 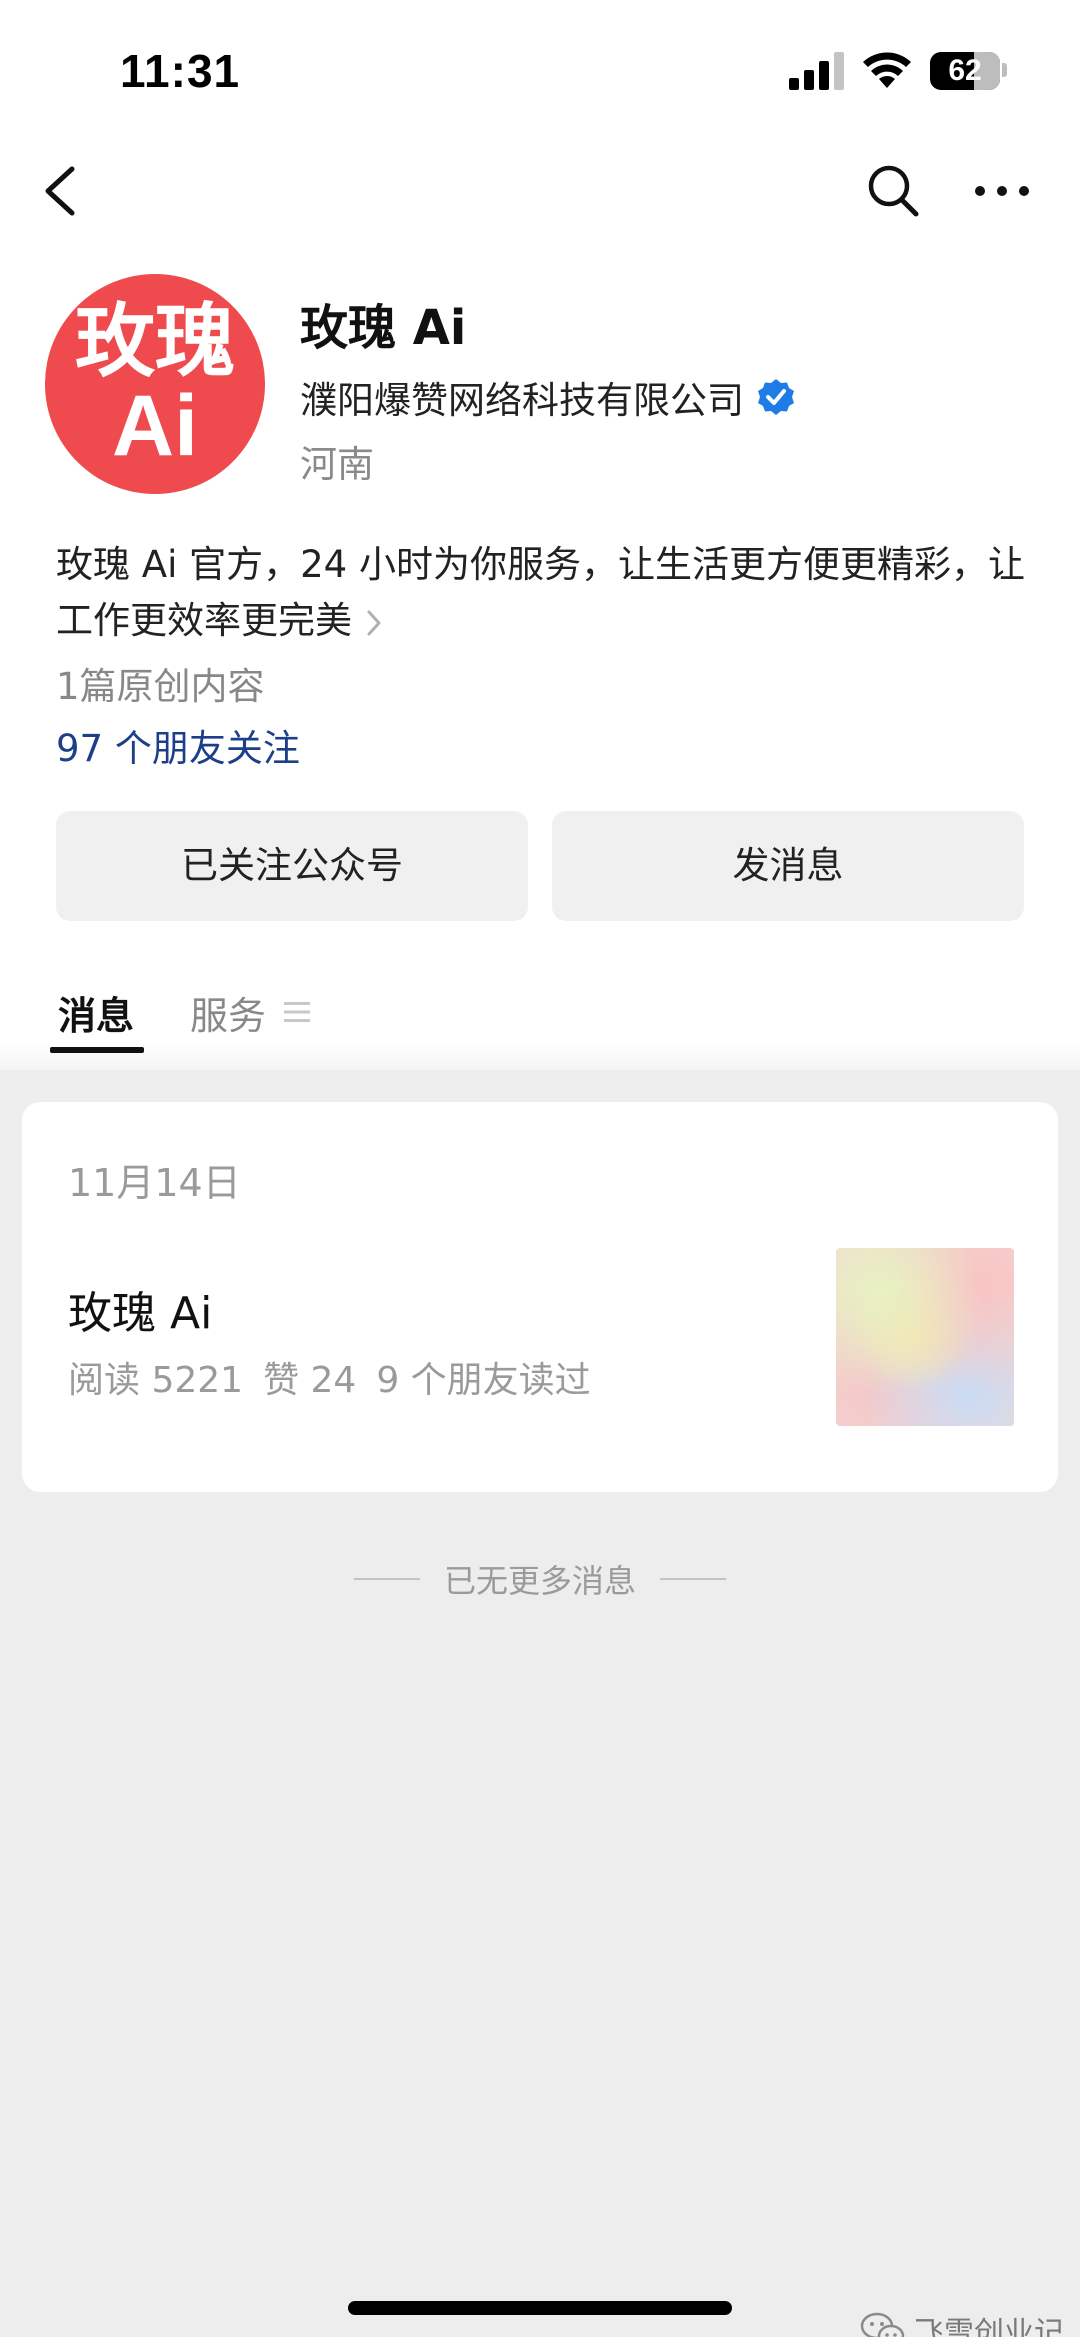 What do you see at coordinates (483, 1380) in the screenshot?
I see `friends-read: 9 个朋友读过` at bounding box center [483, 1380].